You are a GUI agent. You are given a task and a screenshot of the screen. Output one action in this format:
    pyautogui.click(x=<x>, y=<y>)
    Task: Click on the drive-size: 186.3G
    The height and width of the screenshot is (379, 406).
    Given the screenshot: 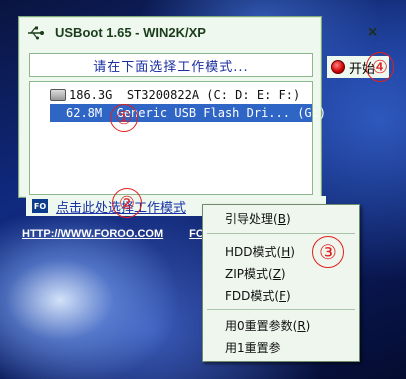 What is the action you would take?
    pyautogui.click(x=91, y=95)
    